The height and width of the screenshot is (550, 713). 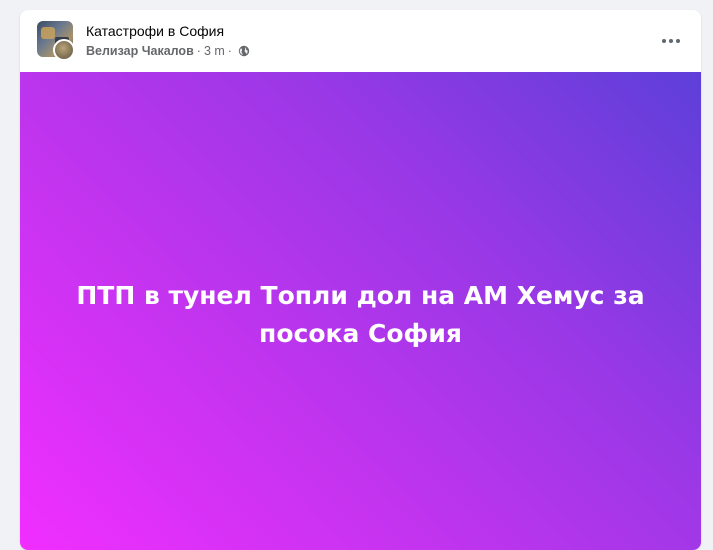 I want to click on author-name-link: Велизар Чакалов, so click(x=140, y=51).